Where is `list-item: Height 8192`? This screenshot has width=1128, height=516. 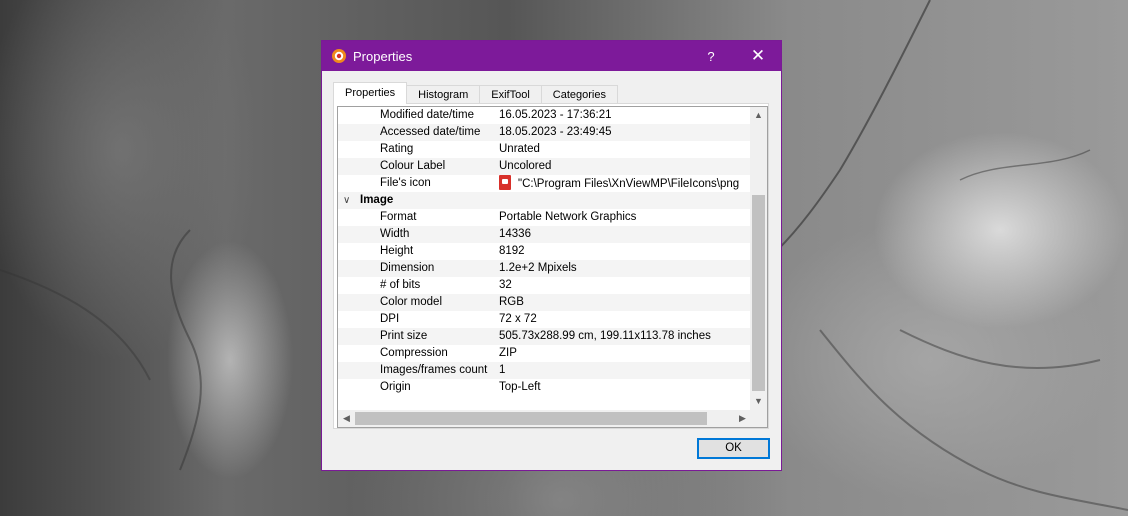 list-item: Height 8192 is located at coordinates (544, 251).